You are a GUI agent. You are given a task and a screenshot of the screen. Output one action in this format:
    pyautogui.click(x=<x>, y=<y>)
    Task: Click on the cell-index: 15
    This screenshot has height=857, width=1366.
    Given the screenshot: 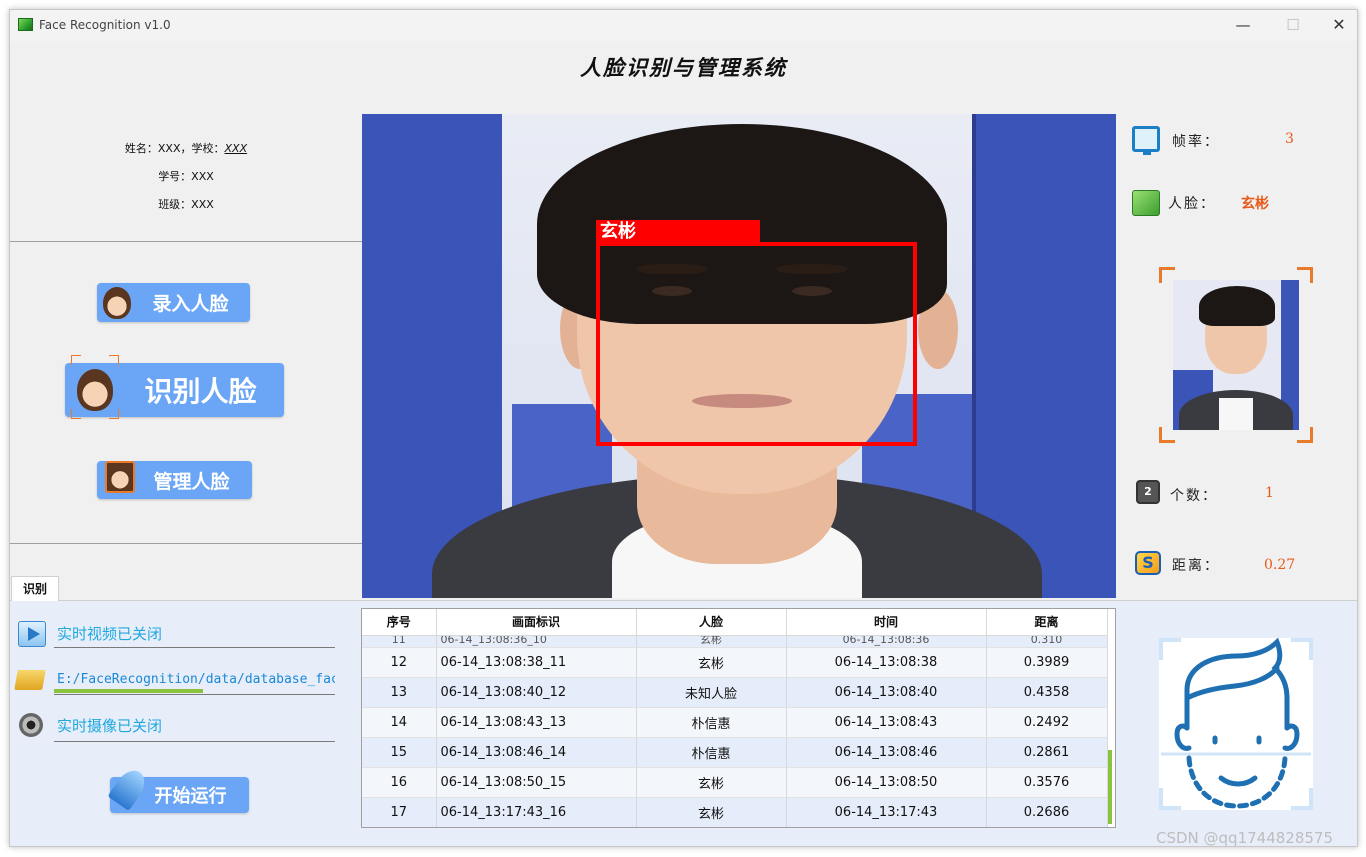 What is the action you would take?
    pyautogui.click(x=399, y=752)
    